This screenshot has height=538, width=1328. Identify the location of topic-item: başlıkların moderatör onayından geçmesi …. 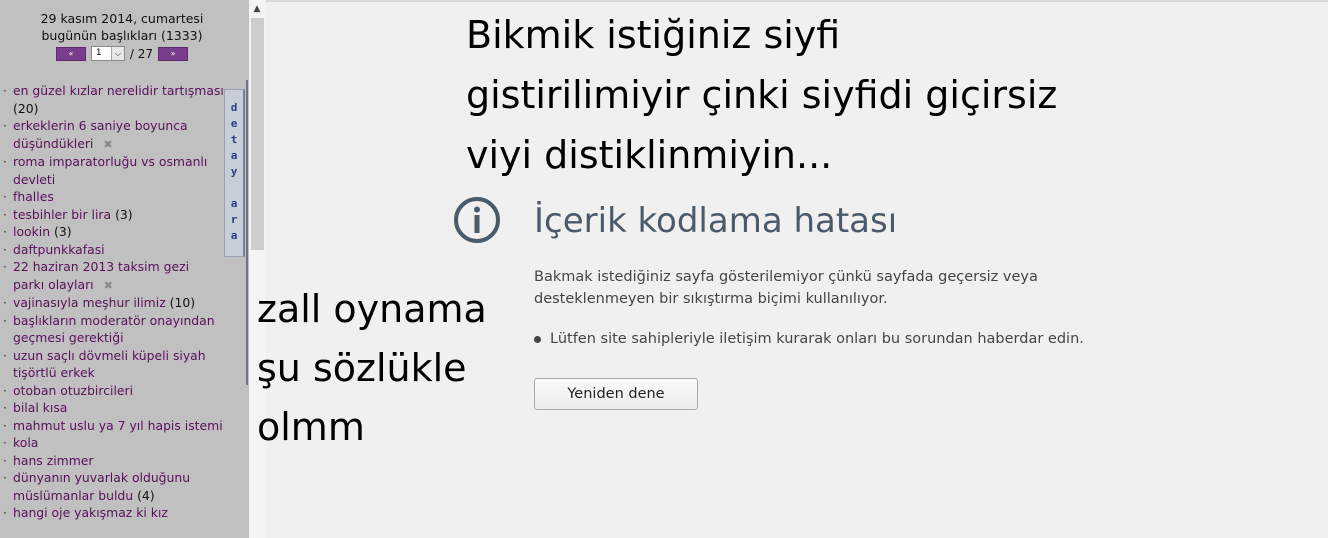
(113, 329).